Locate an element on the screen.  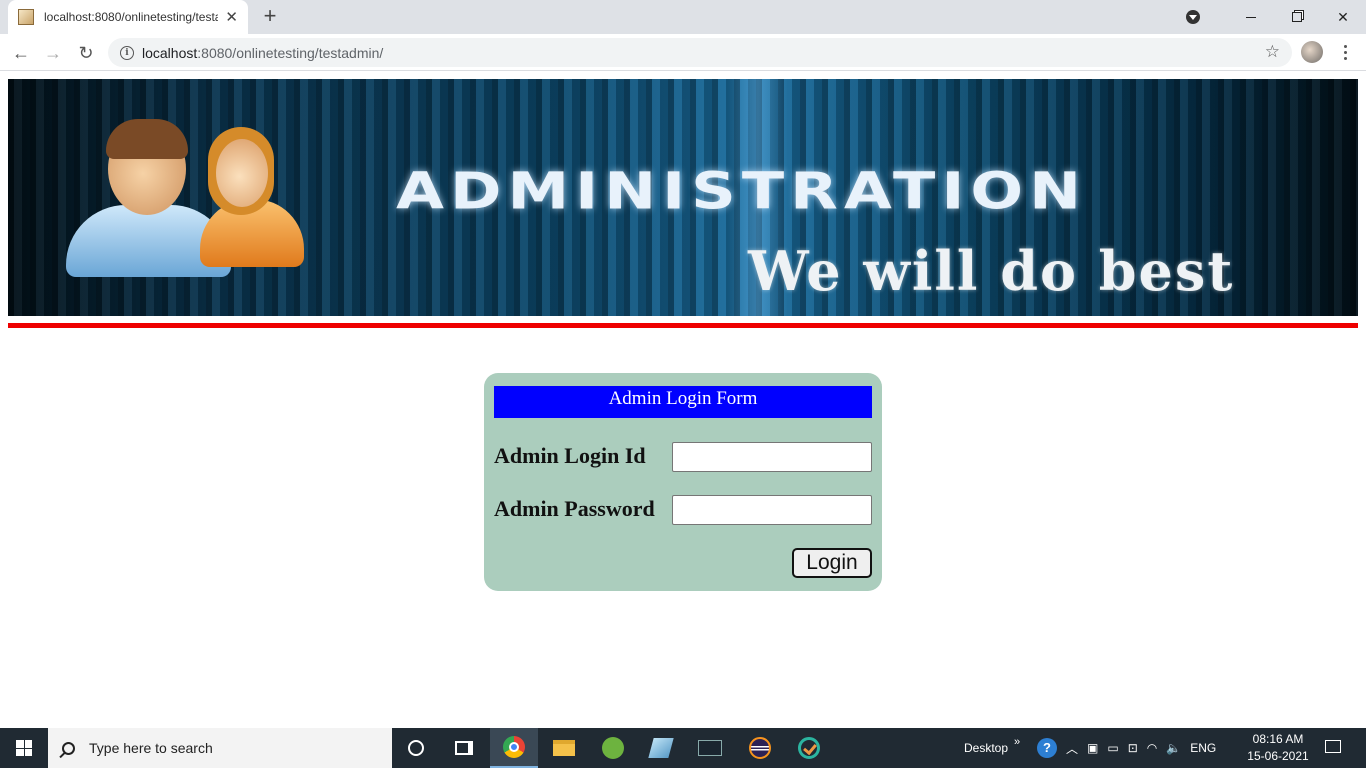
taskbar-search-placeholder: Type here to search is located at coordinates (151, 748).